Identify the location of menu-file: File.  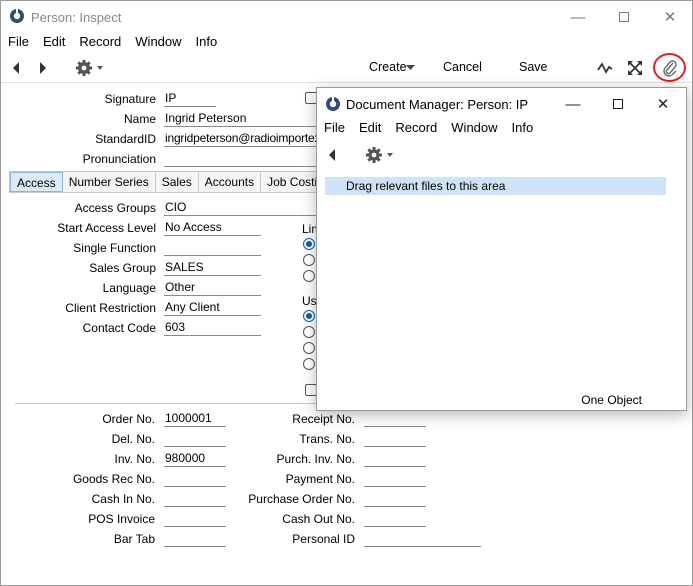
(18, 43).